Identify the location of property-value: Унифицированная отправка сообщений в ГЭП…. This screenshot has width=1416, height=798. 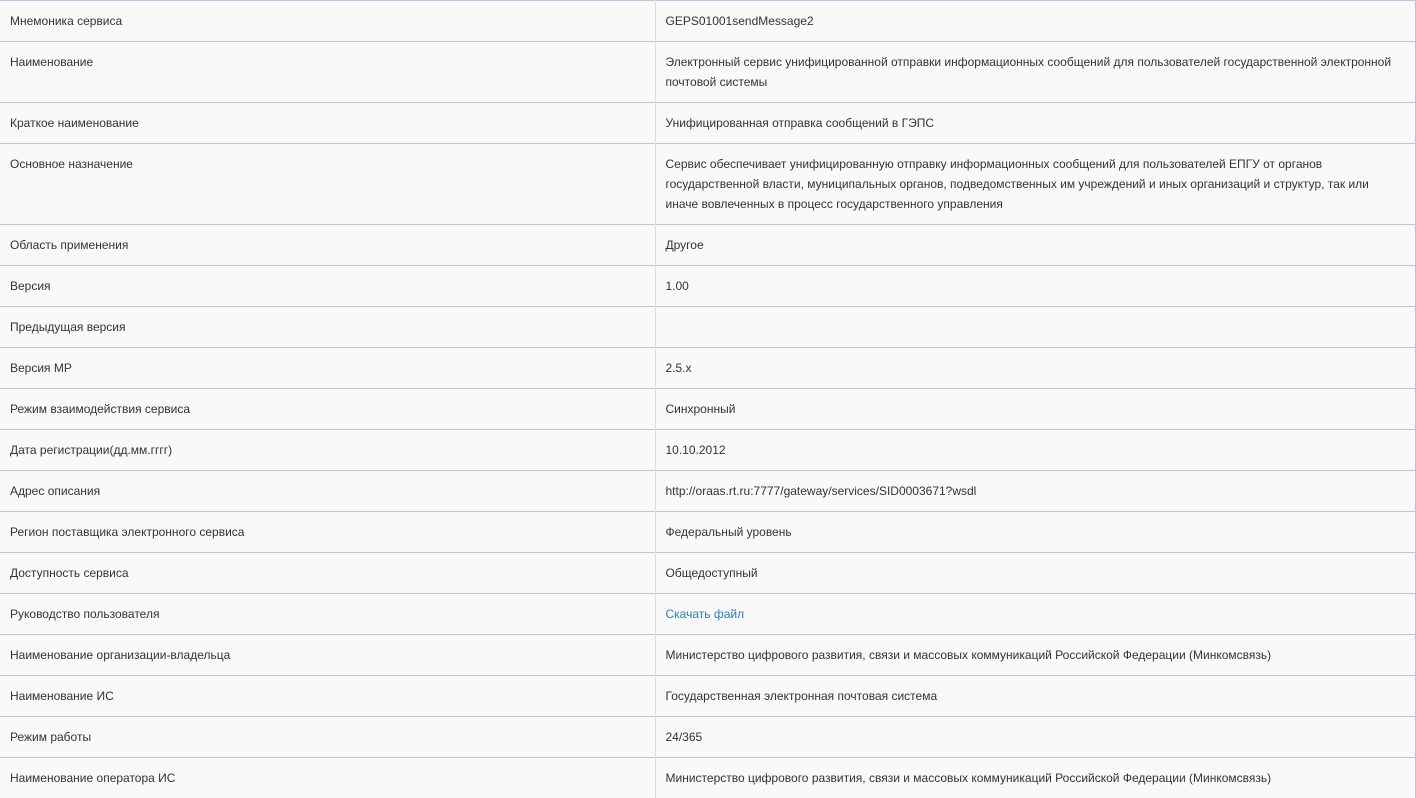
(800, 123).